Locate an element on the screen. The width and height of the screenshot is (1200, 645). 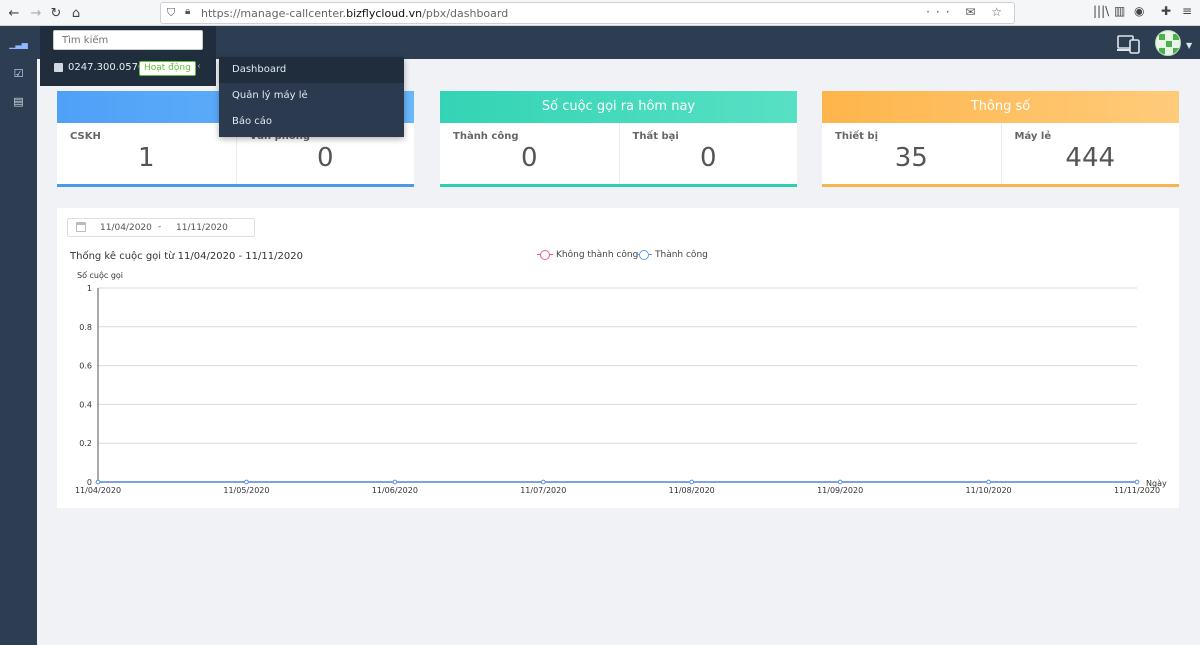
y-axis-label: Số cuộc gọi is located at coordinates (100, 275).